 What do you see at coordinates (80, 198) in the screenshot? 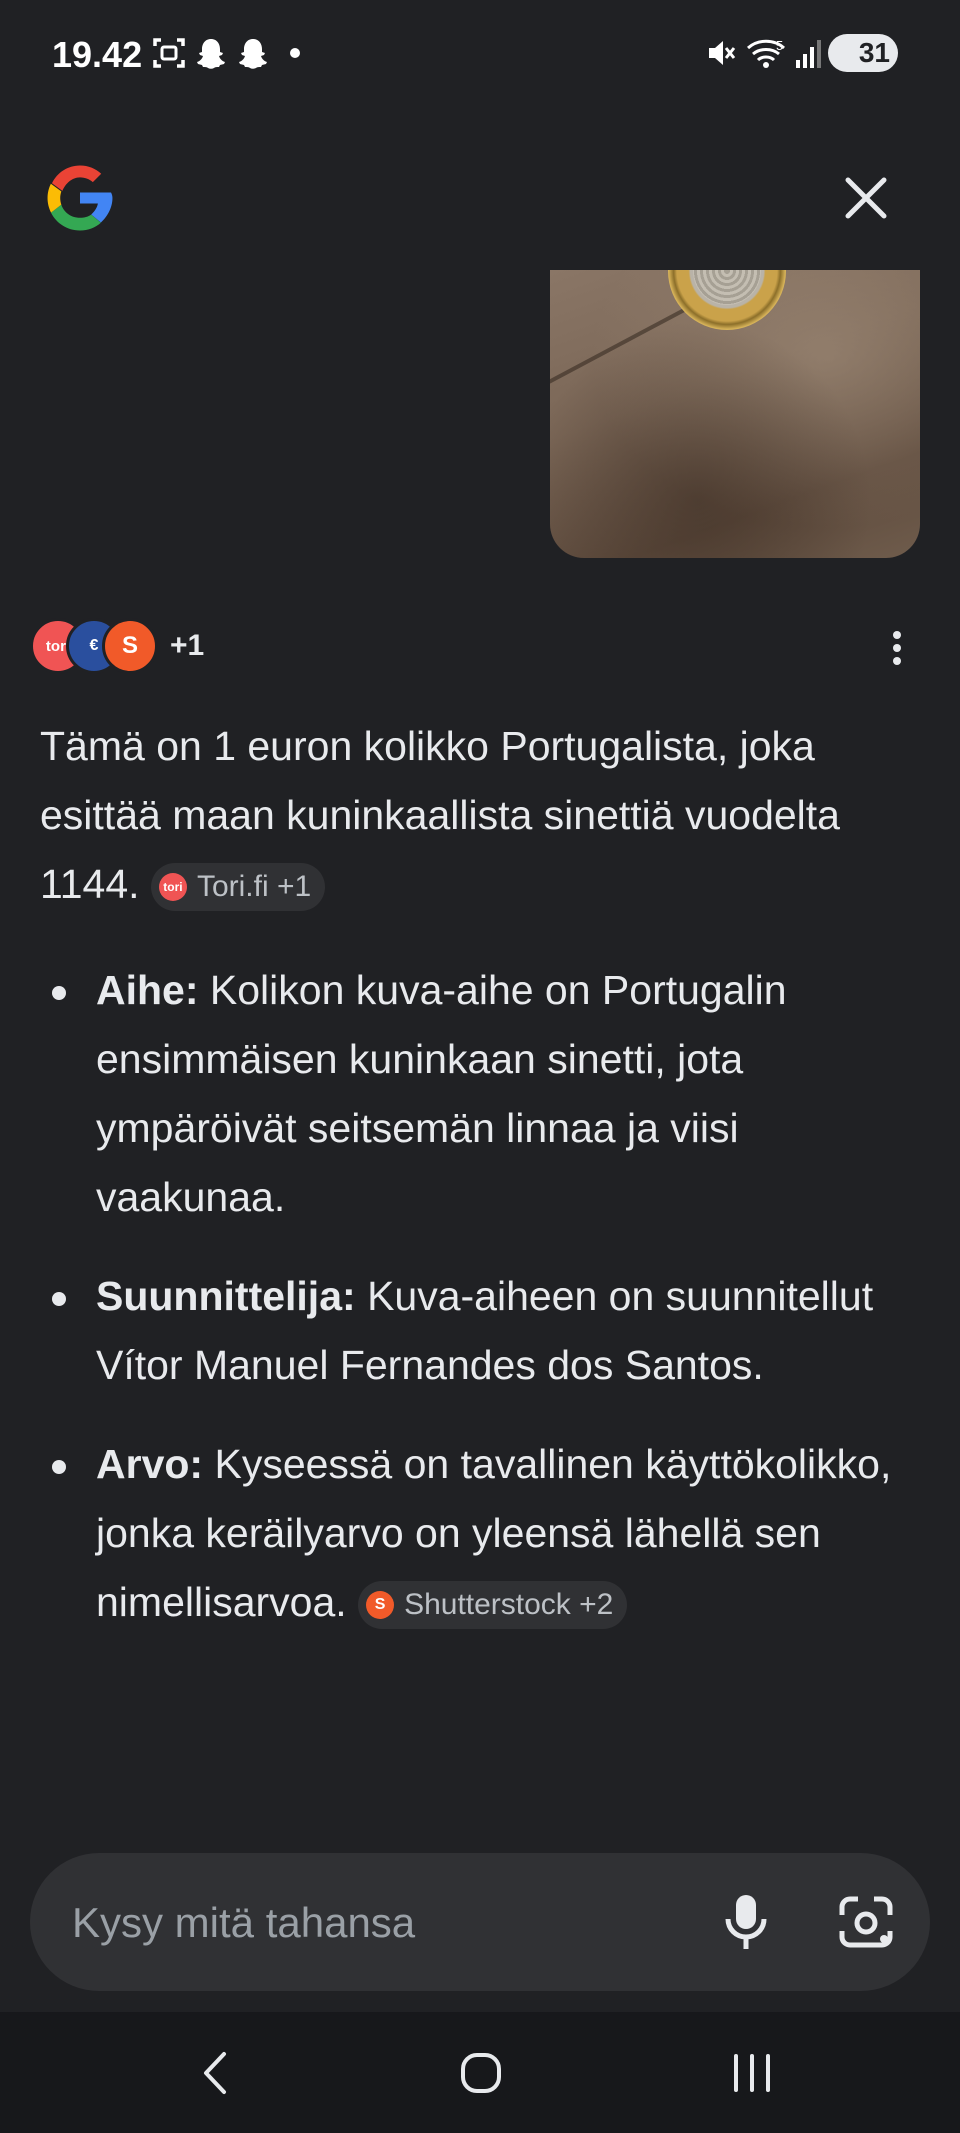
I see `google-logo-icon` at bounding box center [80, 198].